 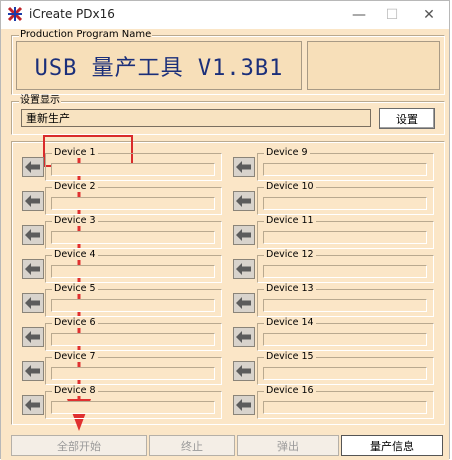 I want to click on device-label: Device 6, so click(x=75, y=322).